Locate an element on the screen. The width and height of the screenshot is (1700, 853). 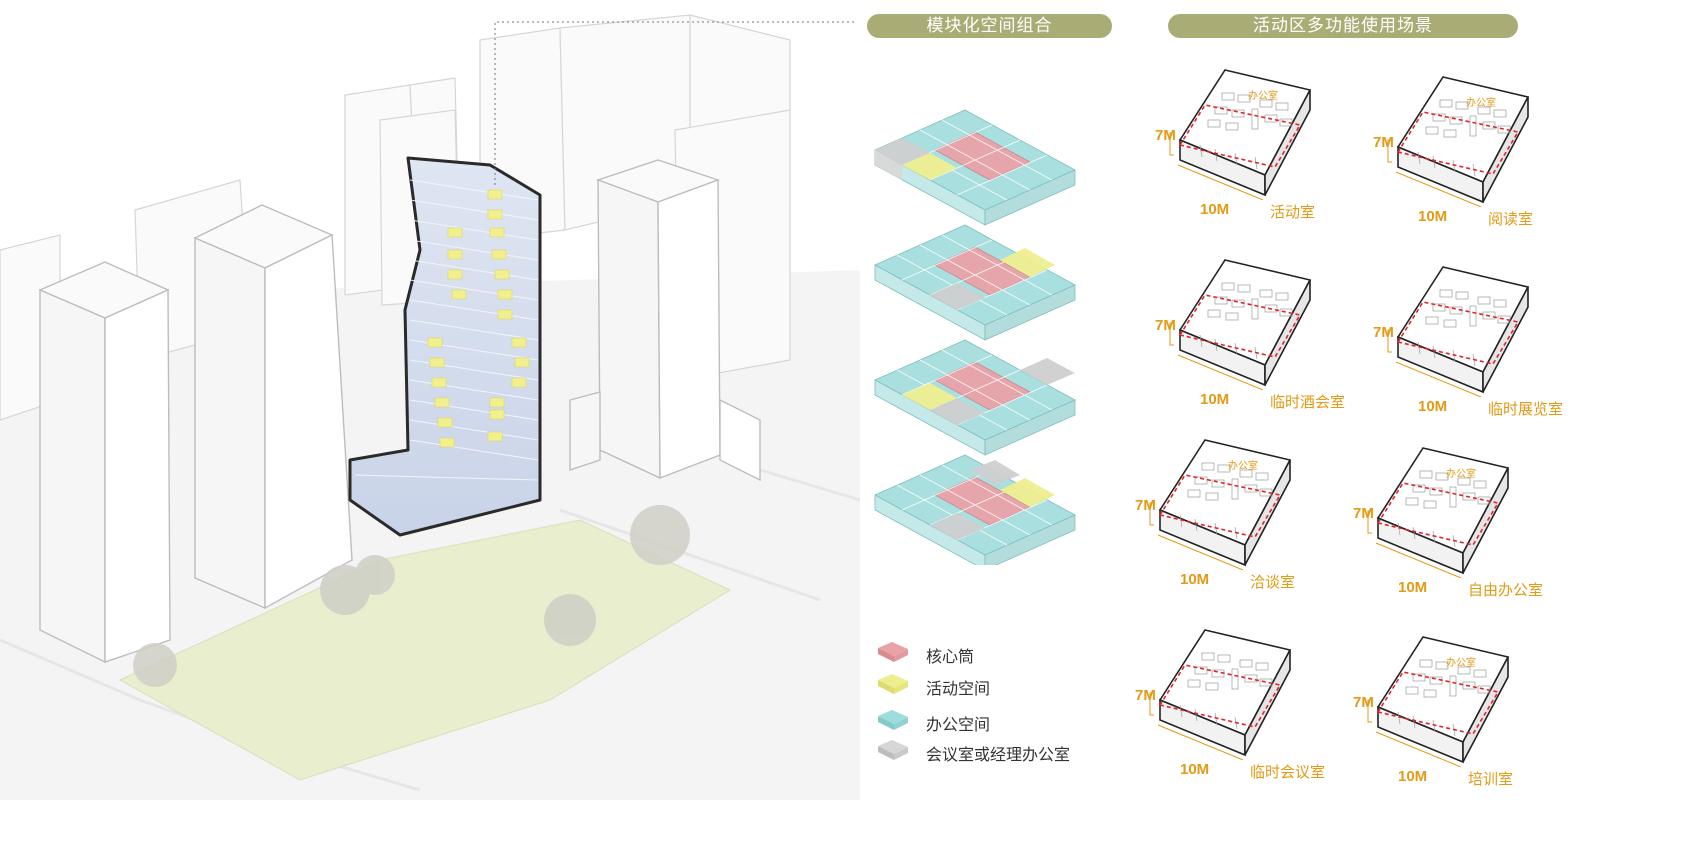
scenario-name: 阅读室 is located at coordinates (1511, 219).